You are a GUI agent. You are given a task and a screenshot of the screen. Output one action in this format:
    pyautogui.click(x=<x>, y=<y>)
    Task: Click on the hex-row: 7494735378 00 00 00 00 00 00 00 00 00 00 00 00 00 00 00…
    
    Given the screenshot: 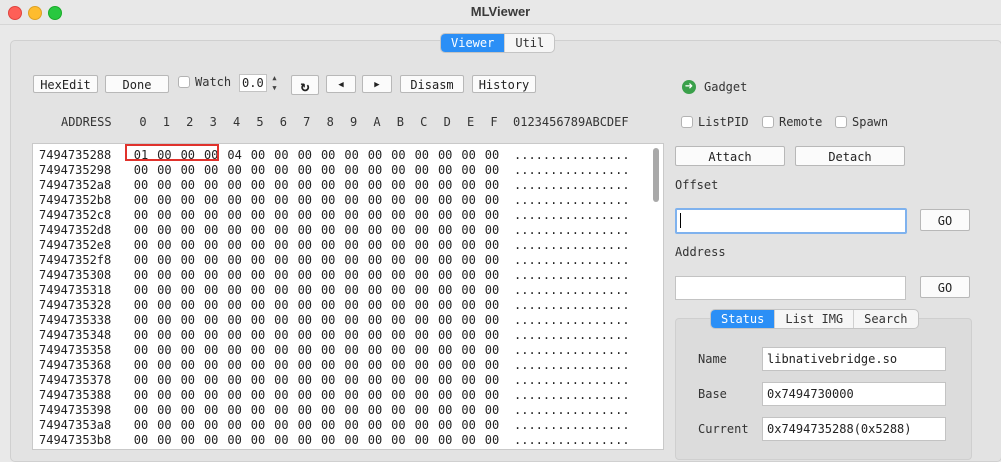 What is the action you would take?
    pyautogui.click(x=343, y=380)
    